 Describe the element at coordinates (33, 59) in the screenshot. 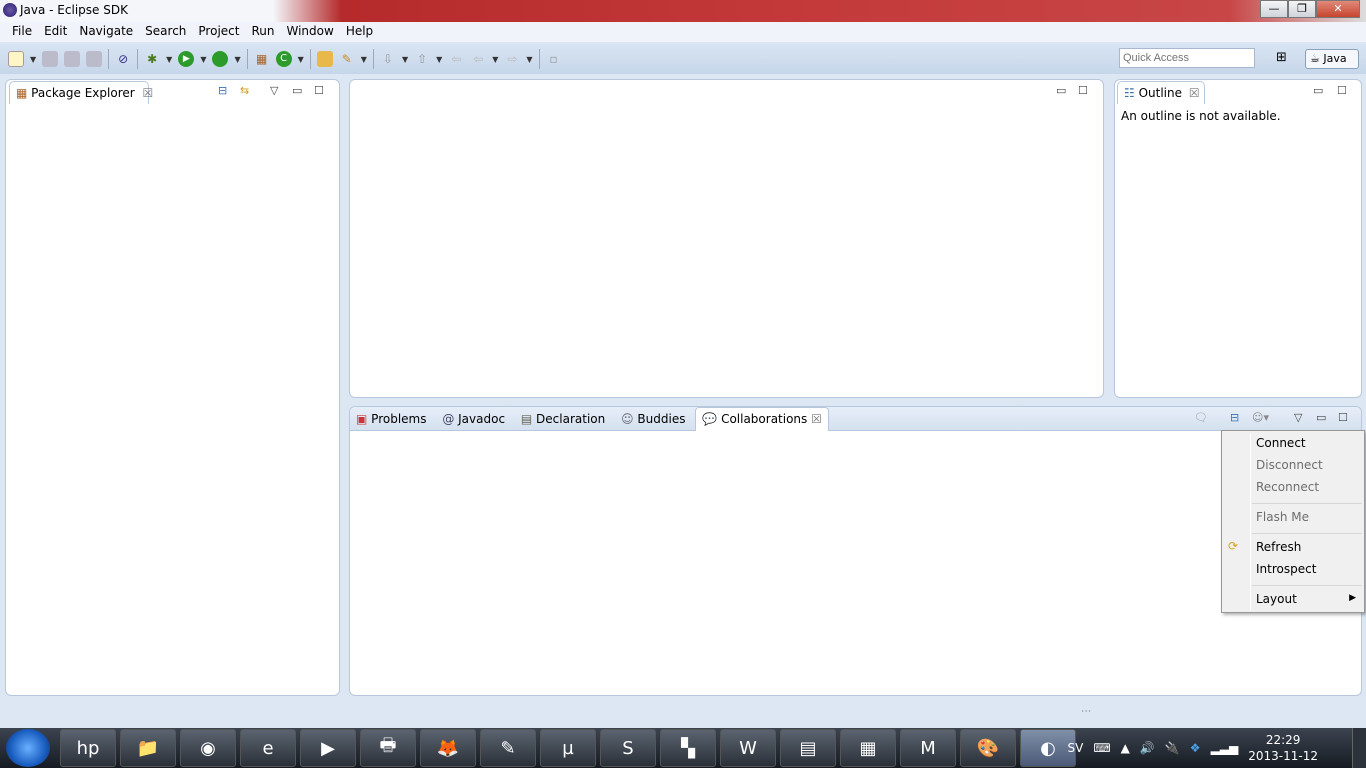

I see `new-dropdown-icon: ▼` at that location.